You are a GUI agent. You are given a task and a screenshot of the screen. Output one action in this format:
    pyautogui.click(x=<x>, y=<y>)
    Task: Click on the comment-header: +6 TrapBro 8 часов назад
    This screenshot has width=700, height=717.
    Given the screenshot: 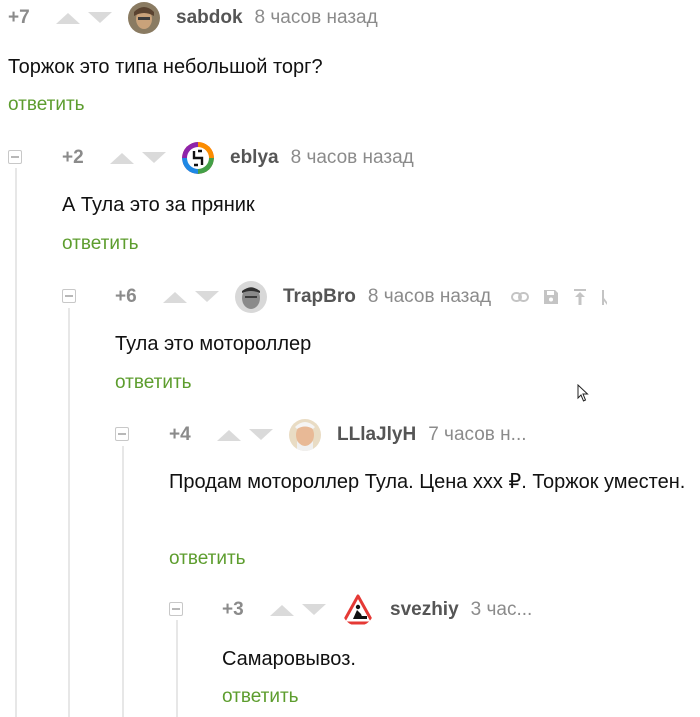 What is the action you would take?
    pyautogui.click(x=361, y=297)
    